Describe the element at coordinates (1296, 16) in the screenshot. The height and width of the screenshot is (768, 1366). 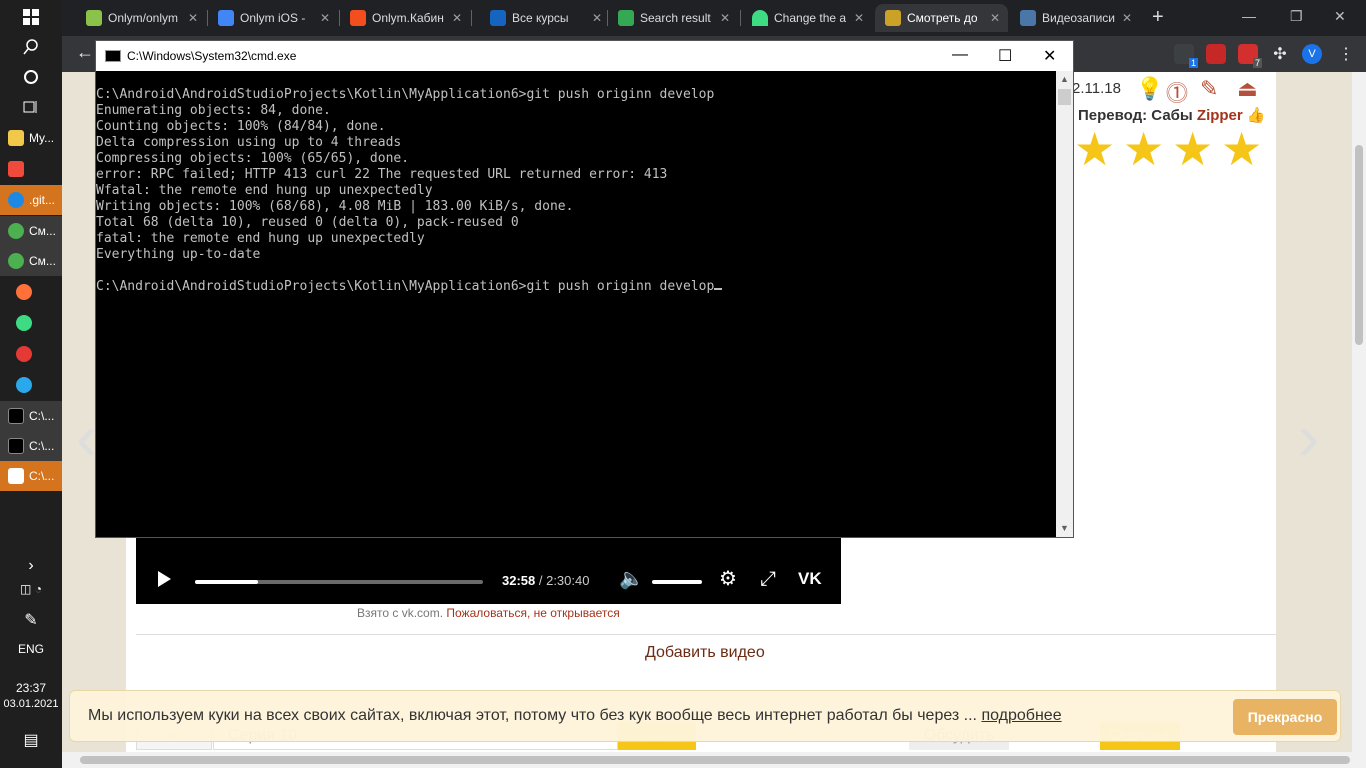
I see `restore-button: ❐` at that location.